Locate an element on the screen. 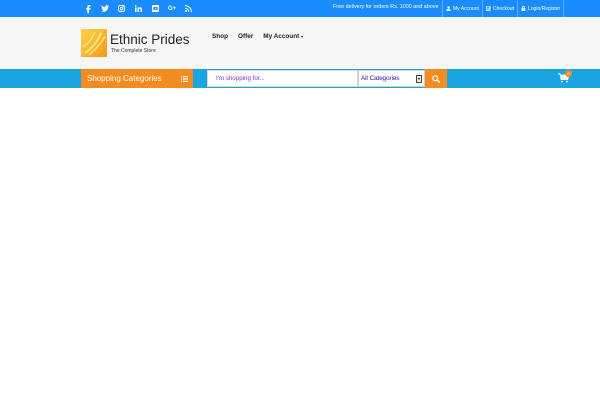 The width and height of the screenshot is (600, 400). nav-item-shop: Shop is located at coordinates (220, 36).